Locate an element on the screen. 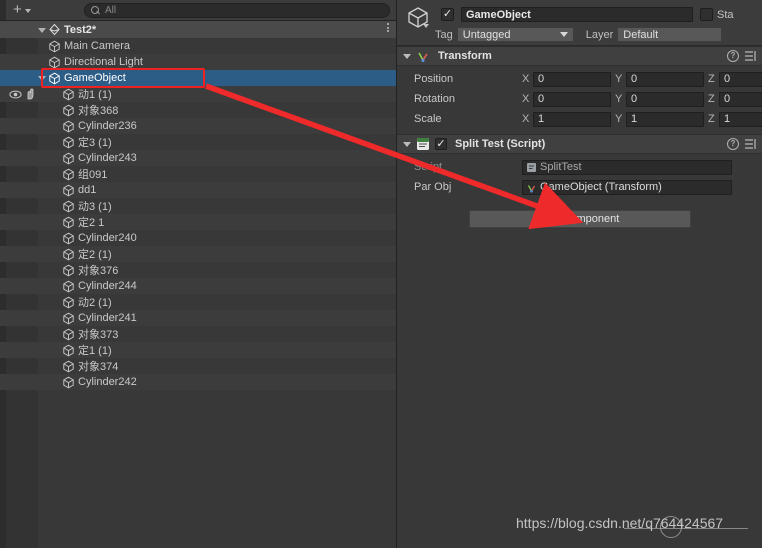 This screenshot has width=762, height=548. transform-row-label: Position is located at coordinates (434, 79).